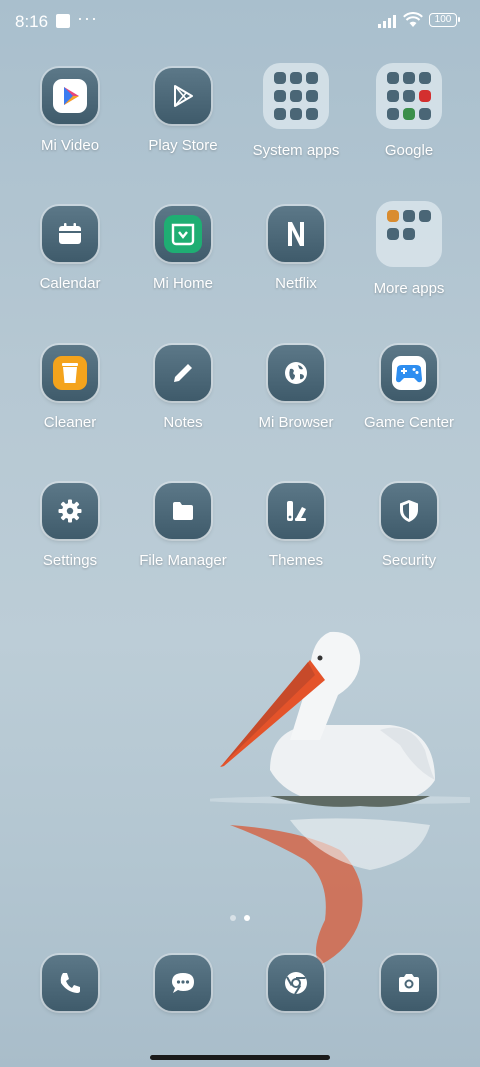 This screenshot has height=1067, width=480. Describe the element at coordinates (70, 145) in the screenshot. I see `app-label: Mi Video` at that location.